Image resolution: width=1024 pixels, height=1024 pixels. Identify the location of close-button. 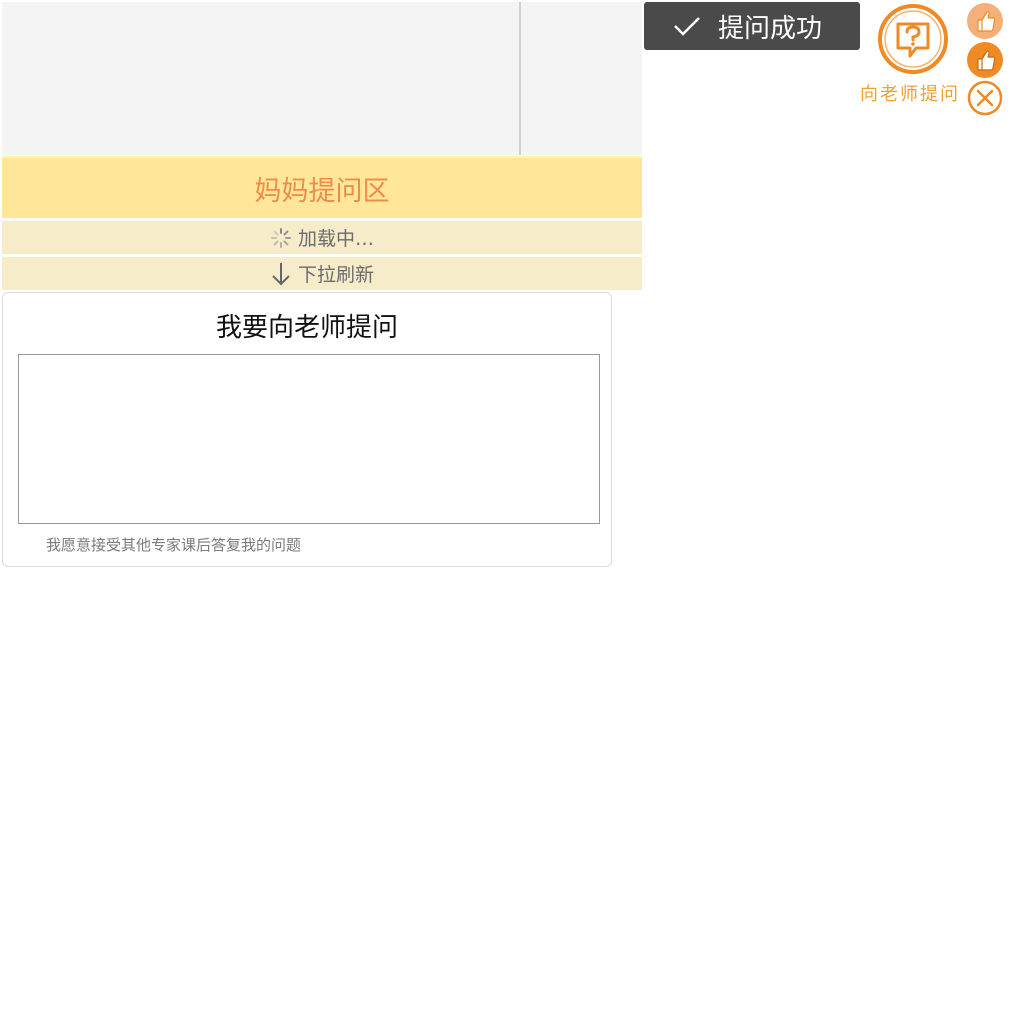
(985, 98).